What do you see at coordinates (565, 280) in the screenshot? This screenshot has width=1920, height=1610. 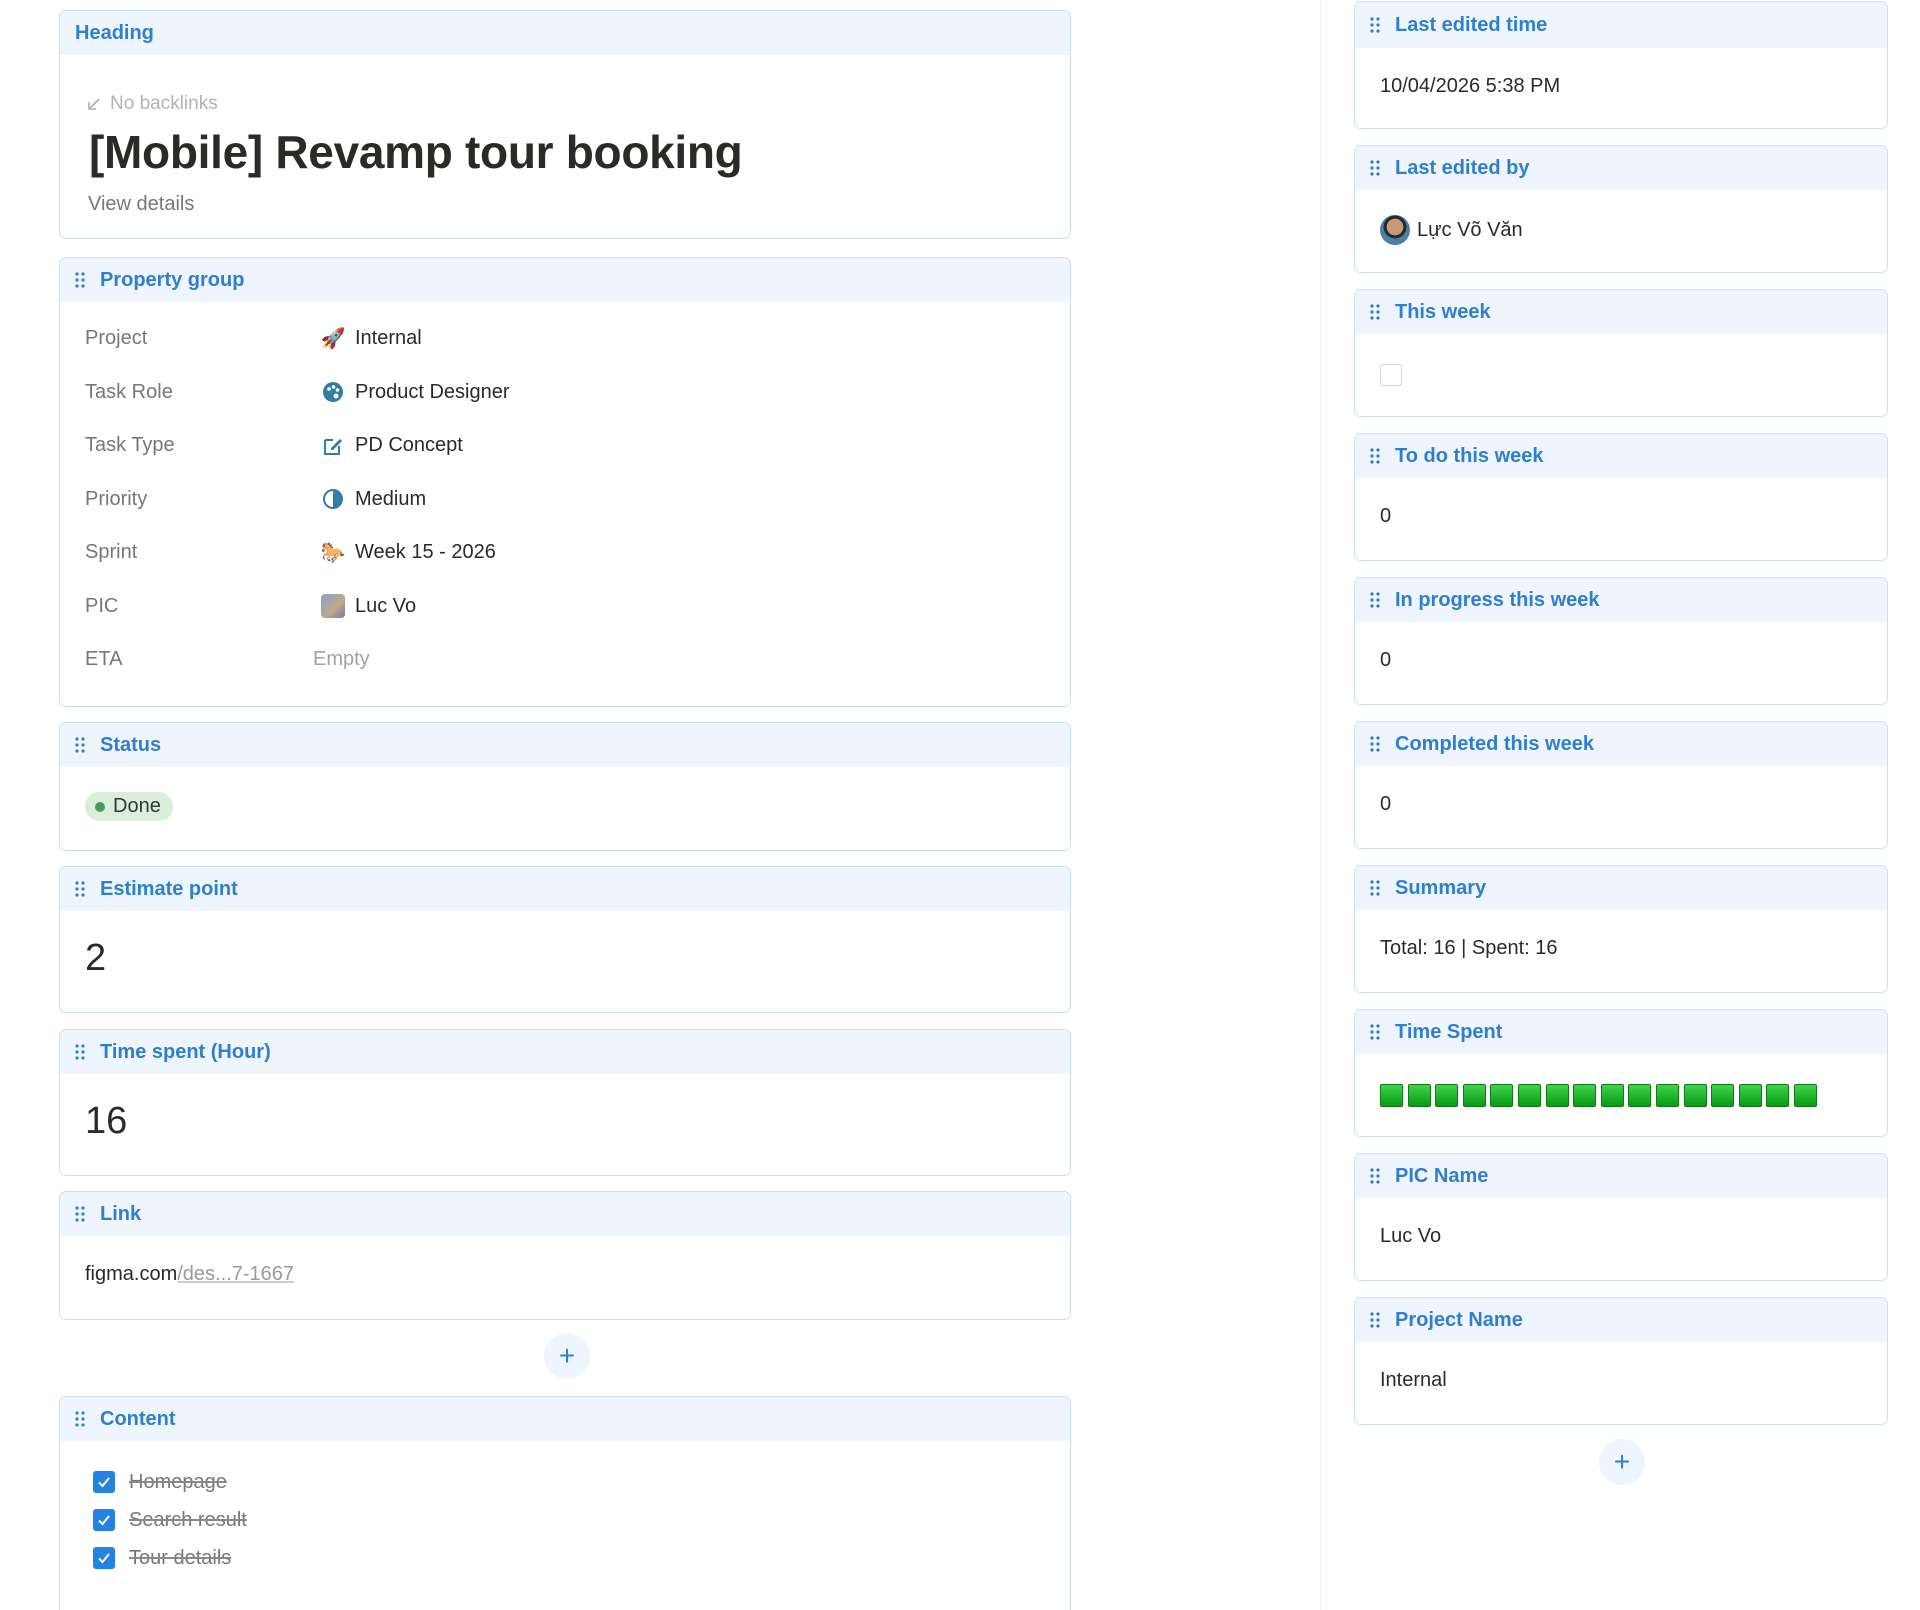 I see `card-header: Property group` at bounding box center [565, 280].